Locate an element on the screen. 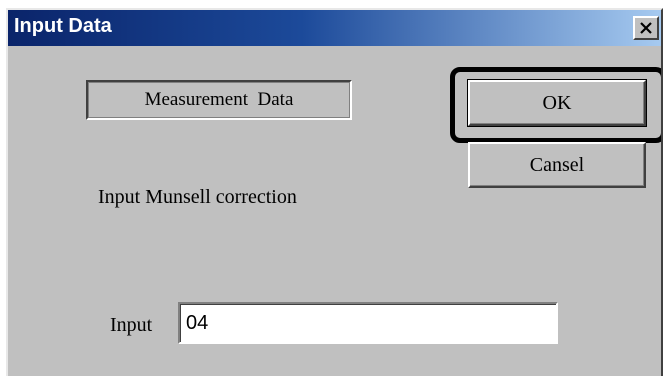  cancel-button: Cansel is located at coordinates (557, 165).